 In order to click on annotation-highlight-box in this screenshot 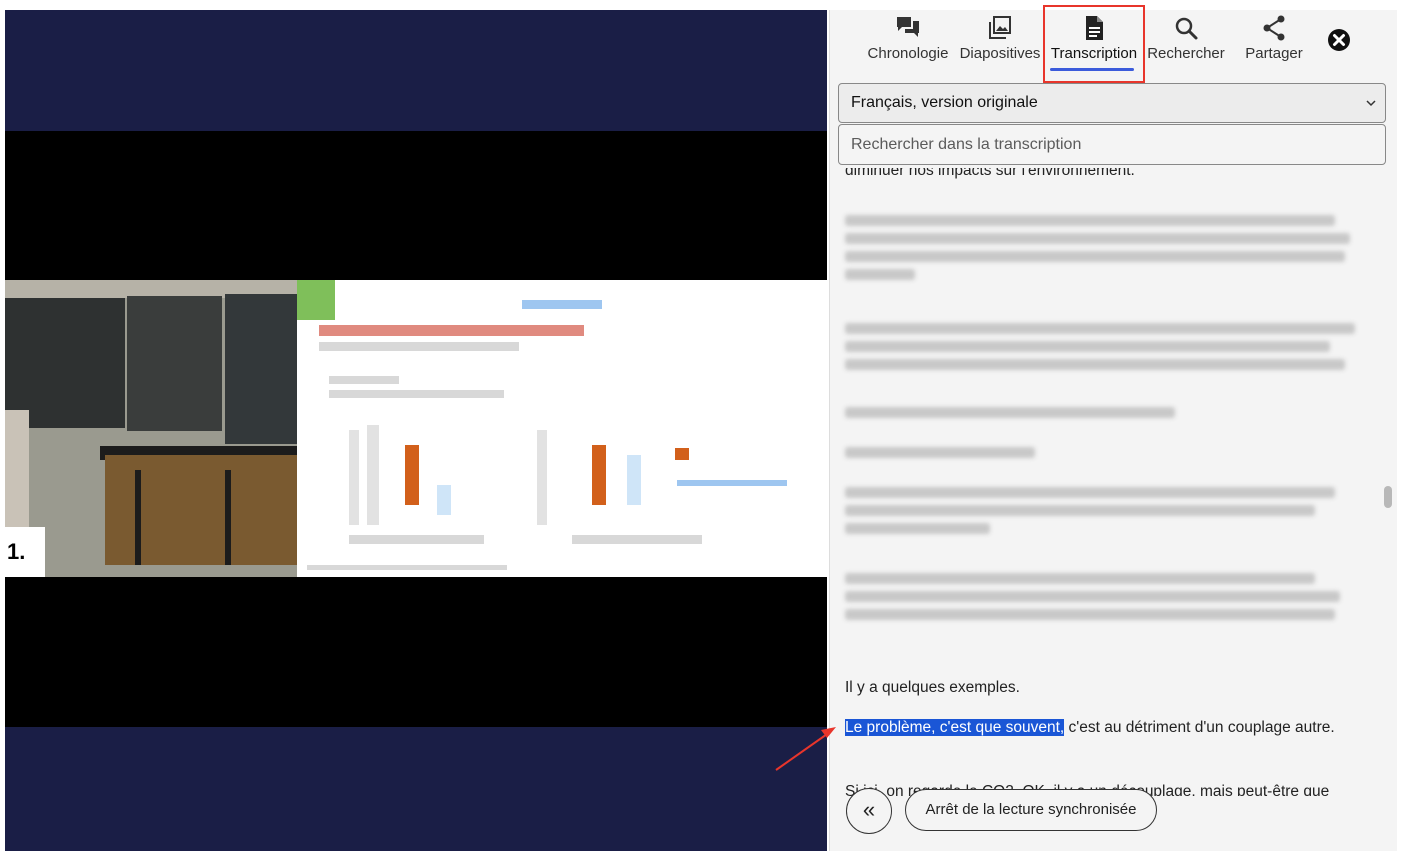, I will do `click(1094, 44)`.